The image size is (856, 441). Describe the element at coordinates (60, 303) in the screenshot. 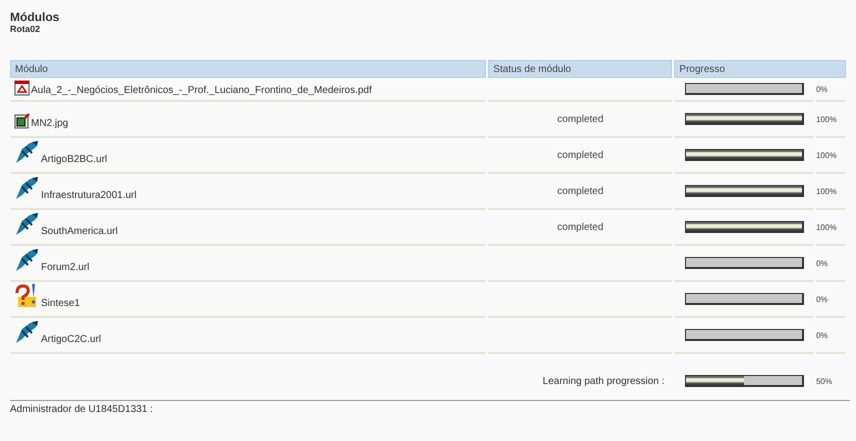

I see `module-name: Sintese1` at that location.